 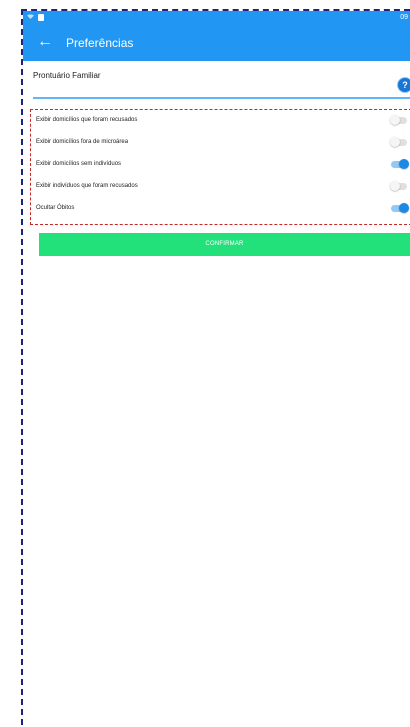 I want to click on option-label-ocultar-obitos: Ocultar Óbitos, so click(x=55, y=208).